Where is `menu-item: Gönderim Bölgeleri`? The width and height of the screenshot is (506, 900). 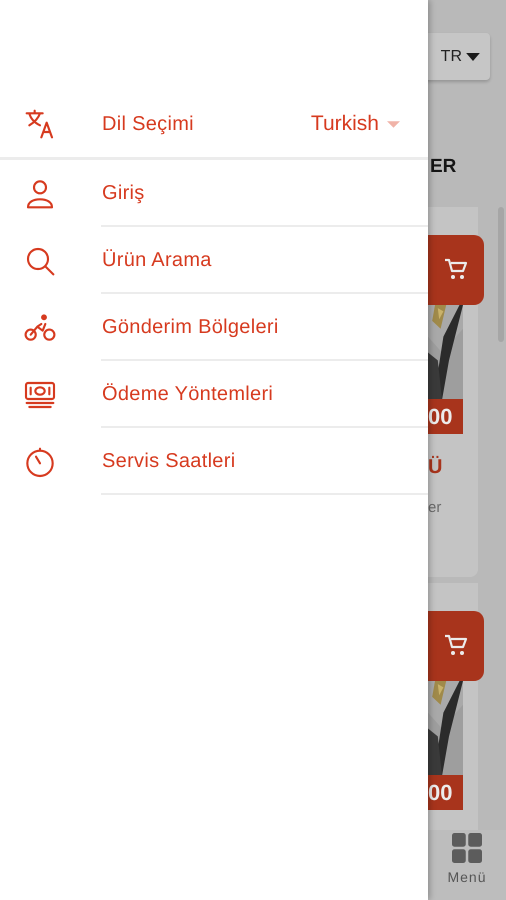 menu-item: Gönderim Bölgeleri is located at coordinates (214, 327).